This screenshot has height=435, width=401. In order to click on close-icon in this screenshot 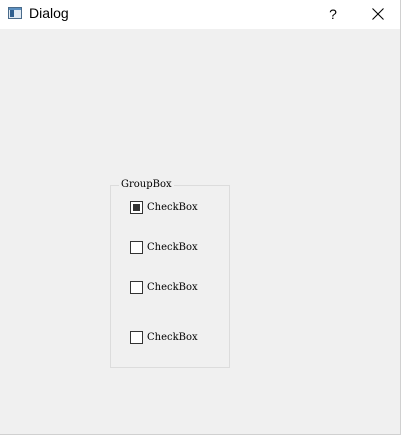, I will do `click(378, 14)`.